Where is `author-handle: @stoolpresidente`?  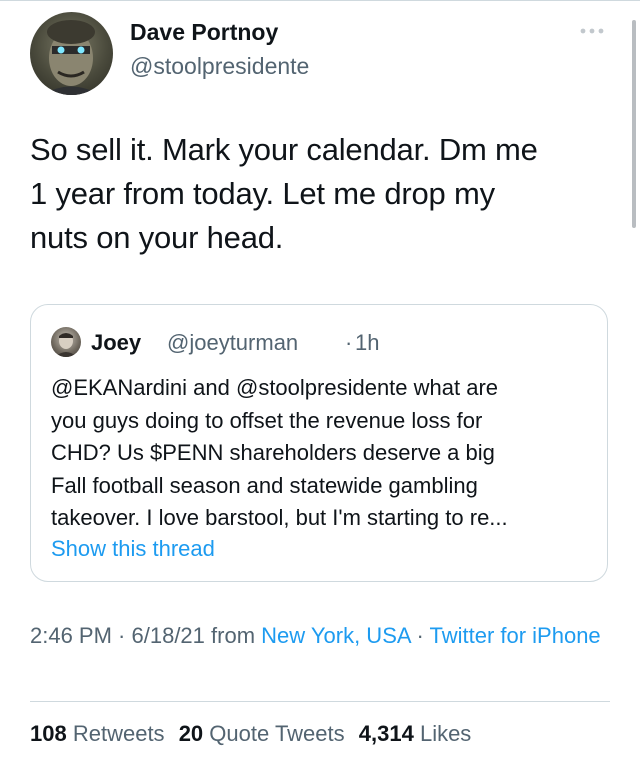
author-handle: @stoolpresidente is located at coordinates (219, 66).